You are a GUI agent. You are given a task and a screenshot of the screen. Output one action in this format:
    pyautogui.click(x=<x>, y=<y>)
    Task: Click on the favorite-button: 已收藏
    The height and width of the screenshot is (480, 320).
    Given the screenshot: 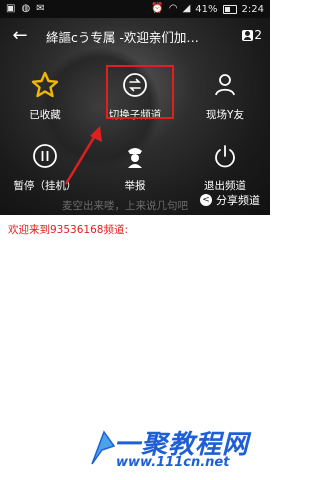 What is the action you would take?
    pyautogui.click(x=45, y=96)
    